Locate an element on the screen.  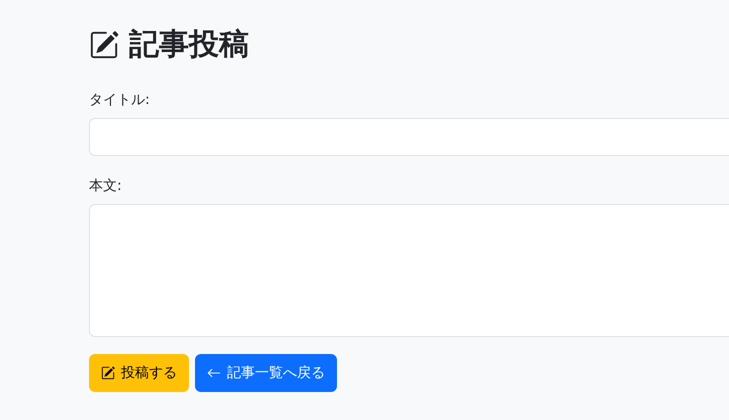
page-title: 記事投稿 is located at coordinates (189, 45).